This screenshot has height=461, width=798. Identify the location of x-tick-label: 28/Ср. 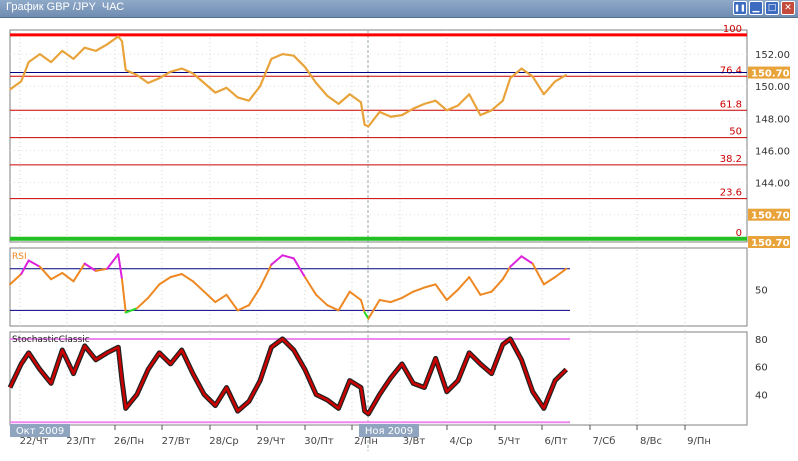
(223, 441).